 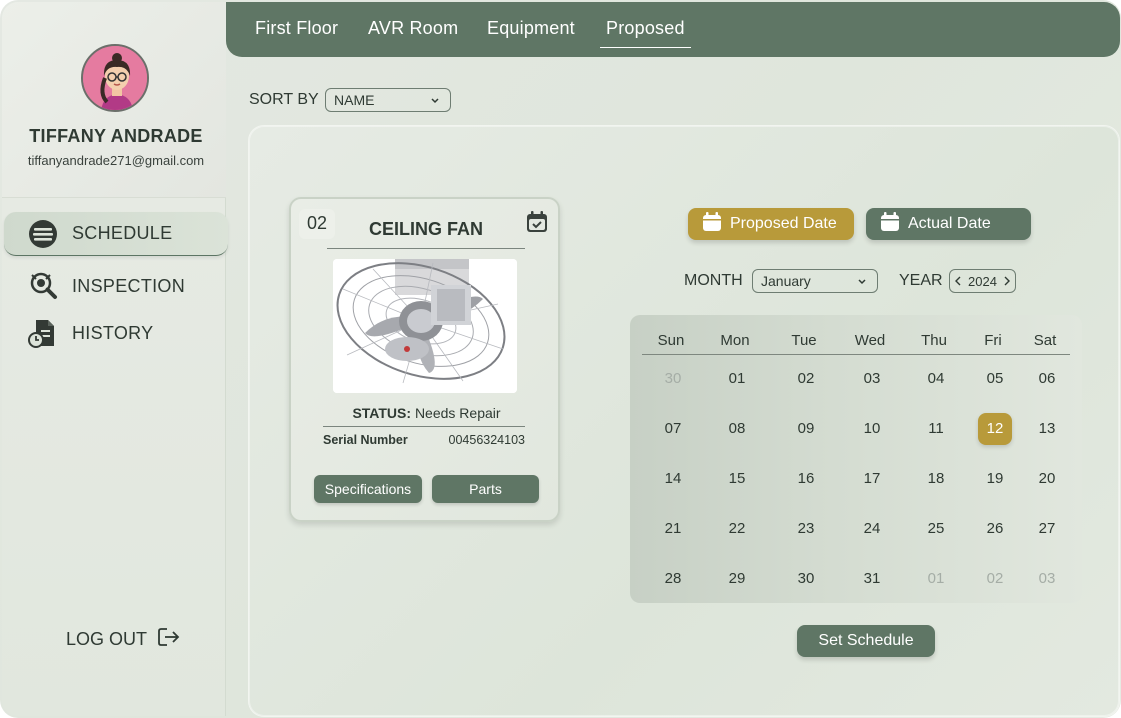 I want to click on calendar-check-icon, so click(x=537, y=222).